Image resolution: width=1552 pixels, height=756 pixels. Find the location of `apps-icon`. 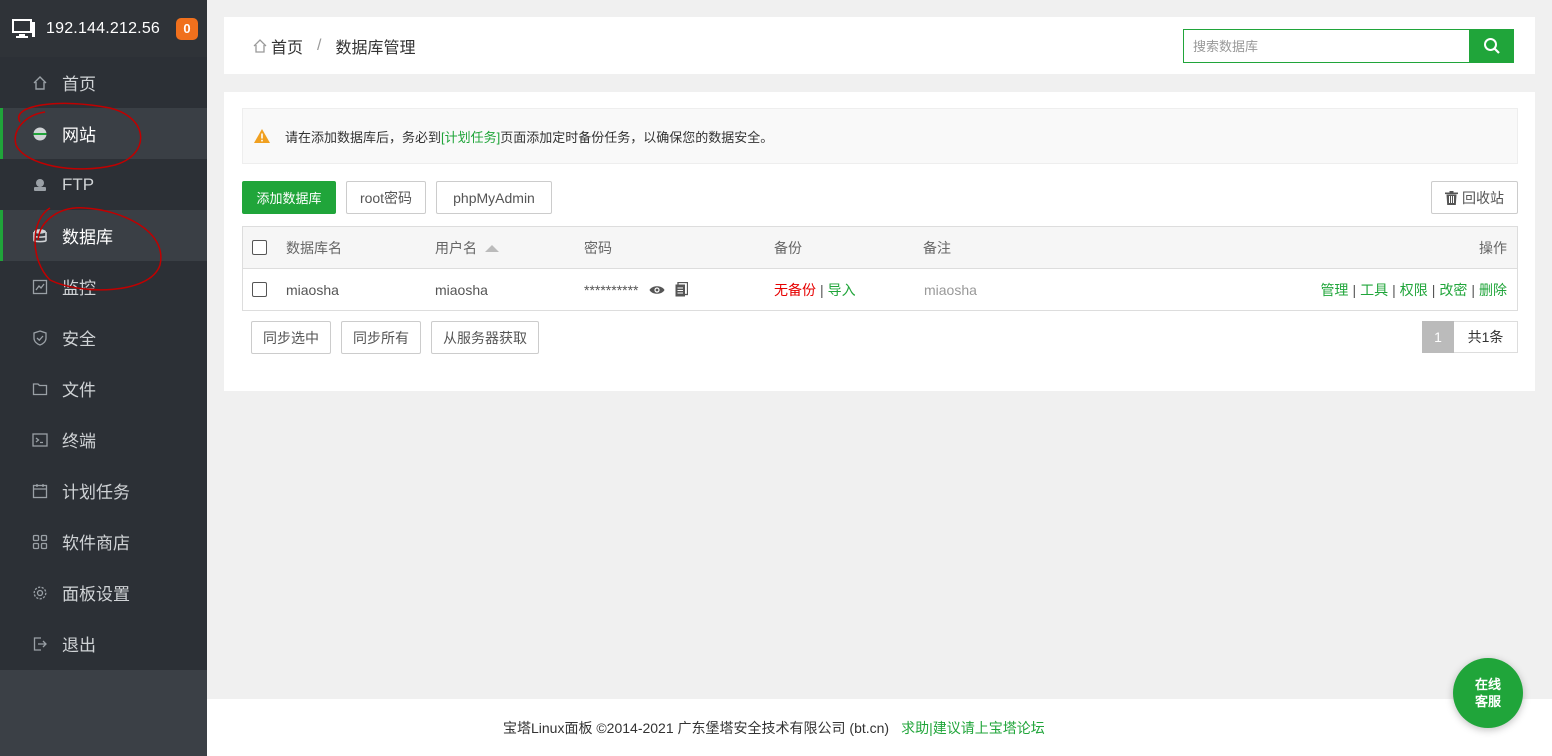

apps-icon is located at coordinates (40, 542).